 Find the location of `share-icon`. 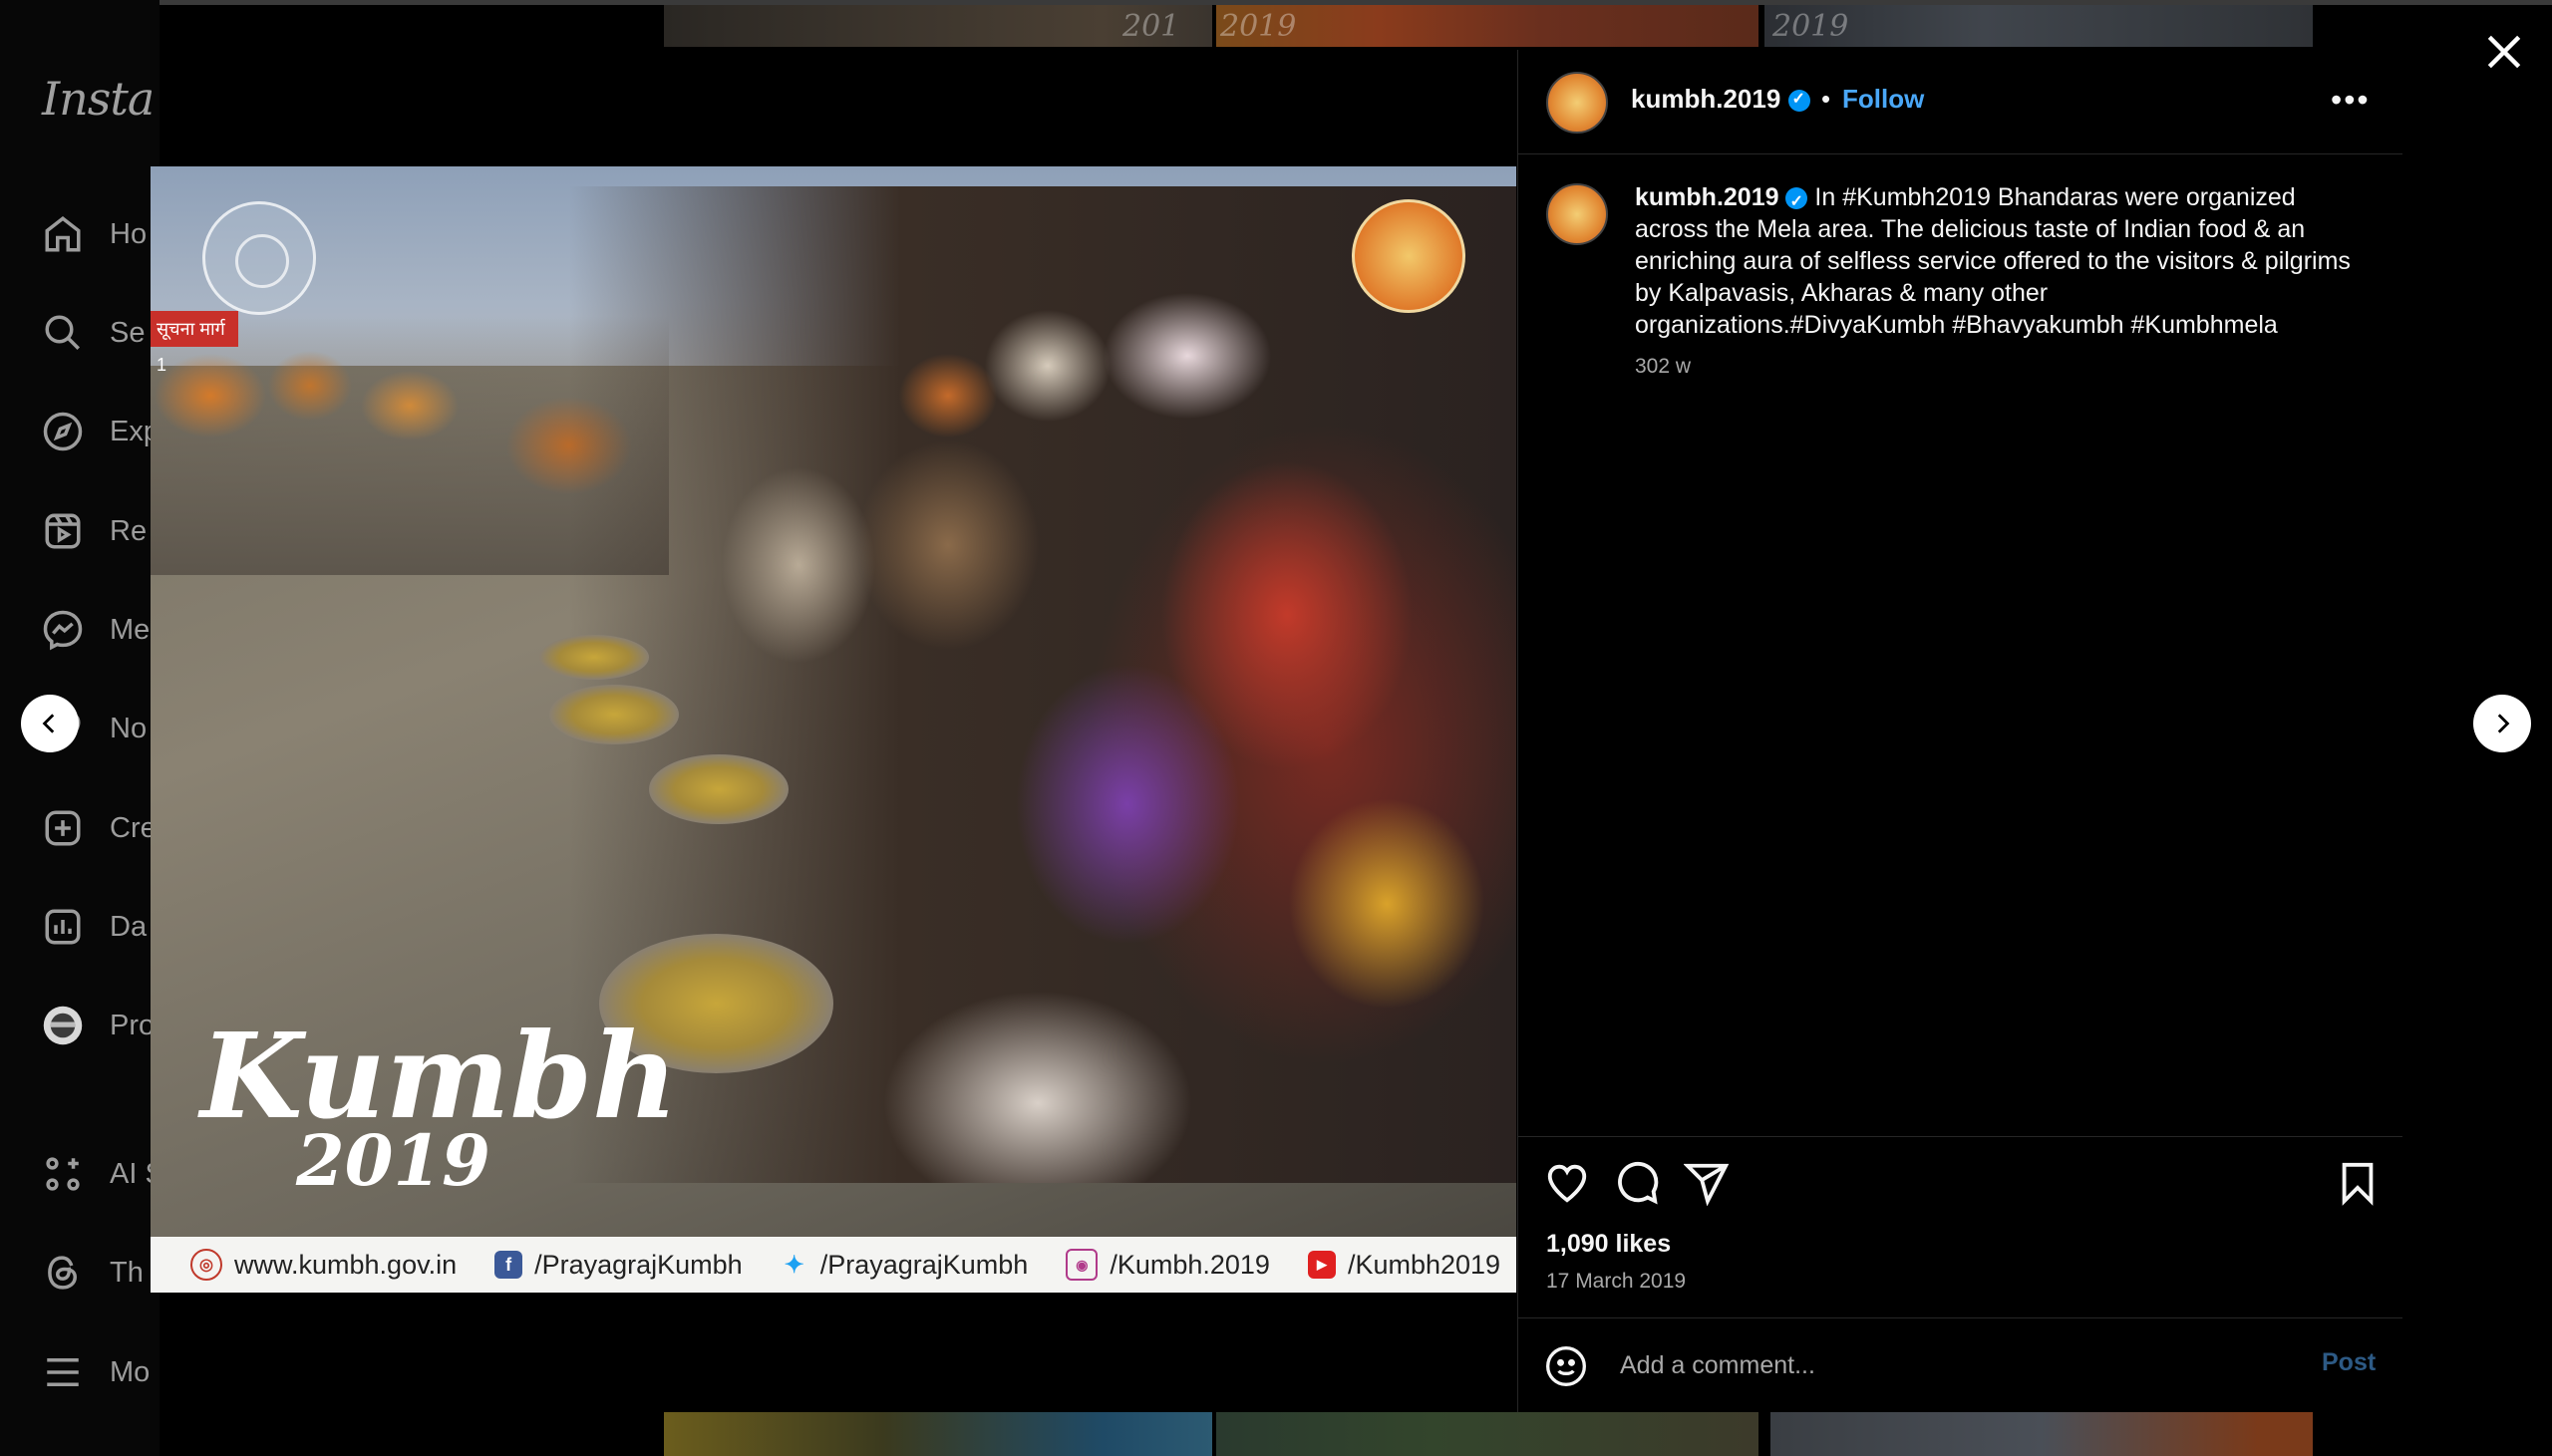

share-icon is located at coordinates (1707, 1183).